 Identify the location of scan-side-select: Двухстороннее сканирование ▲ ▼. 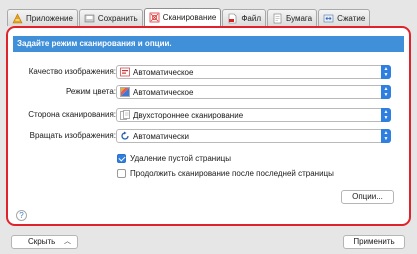
(253, 115).